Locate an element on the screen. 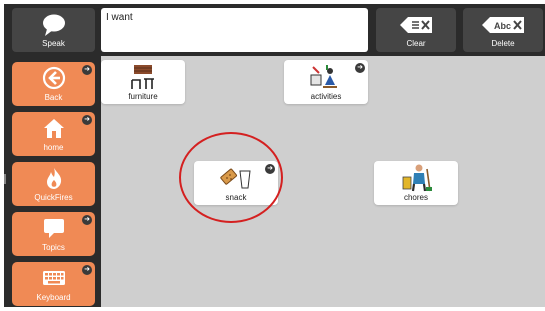  speak-button: Speak is located at coordinates (53, 30).